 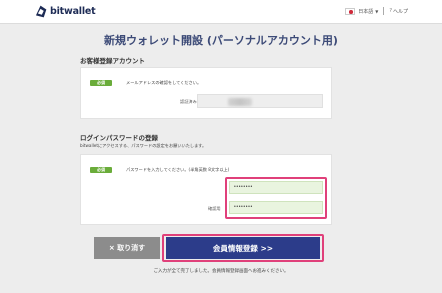 I want to click on blurred-email, so click(x=240, y=102).